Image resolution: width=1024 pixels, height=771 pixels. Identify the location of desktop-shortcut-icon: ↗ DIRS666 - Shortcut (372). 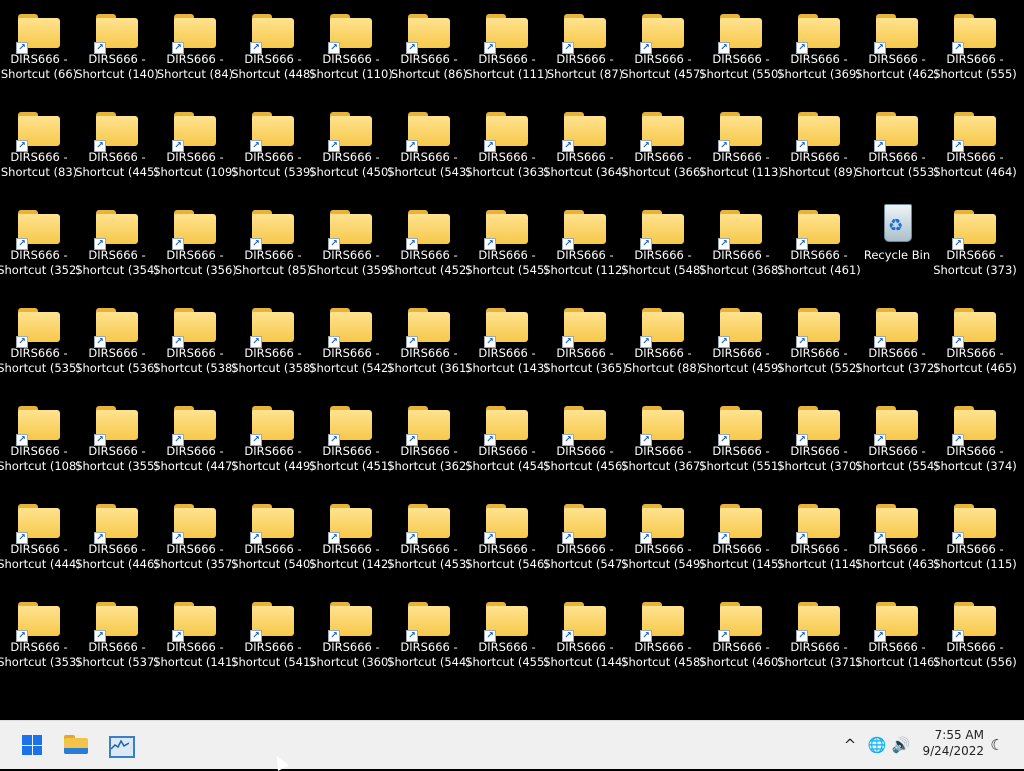
(897, 337).